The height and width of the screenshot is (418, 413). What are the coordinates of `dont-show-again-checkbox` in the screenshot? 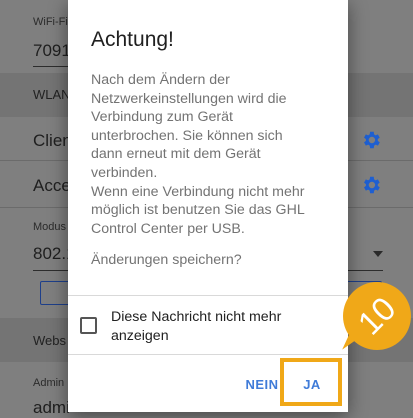 It's located at (88, 325).